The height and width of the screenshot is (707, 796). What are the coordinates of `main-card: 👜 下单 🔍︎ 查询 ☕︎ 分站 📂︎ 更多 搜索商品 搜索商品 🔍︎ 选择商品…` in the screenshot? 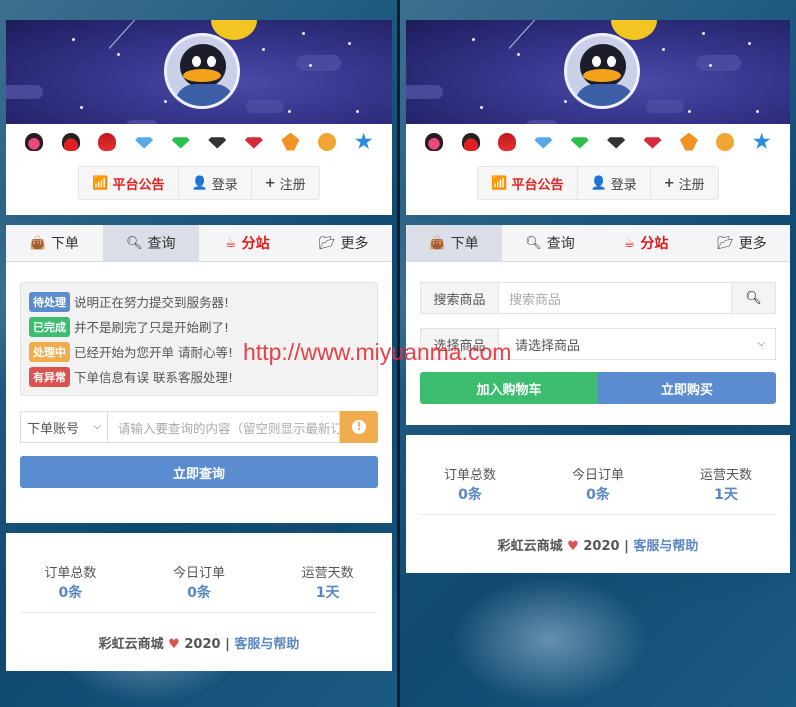 It's located at (598, 325).